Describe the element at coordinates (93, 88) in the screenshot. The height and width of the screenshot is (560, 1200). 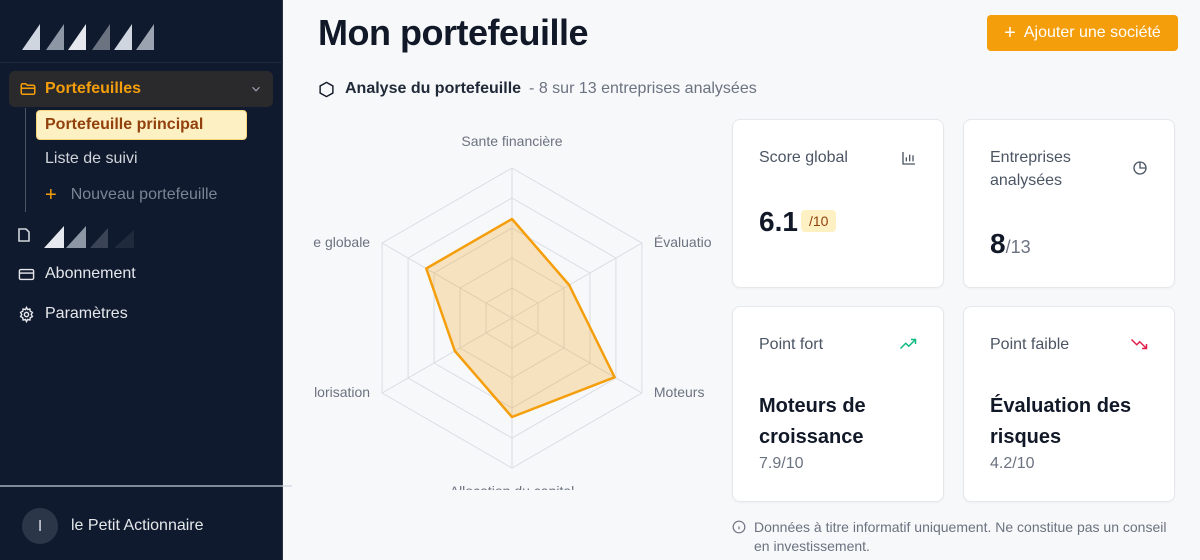
I see `sidebar-group-label: Portefeuilles` at that location.